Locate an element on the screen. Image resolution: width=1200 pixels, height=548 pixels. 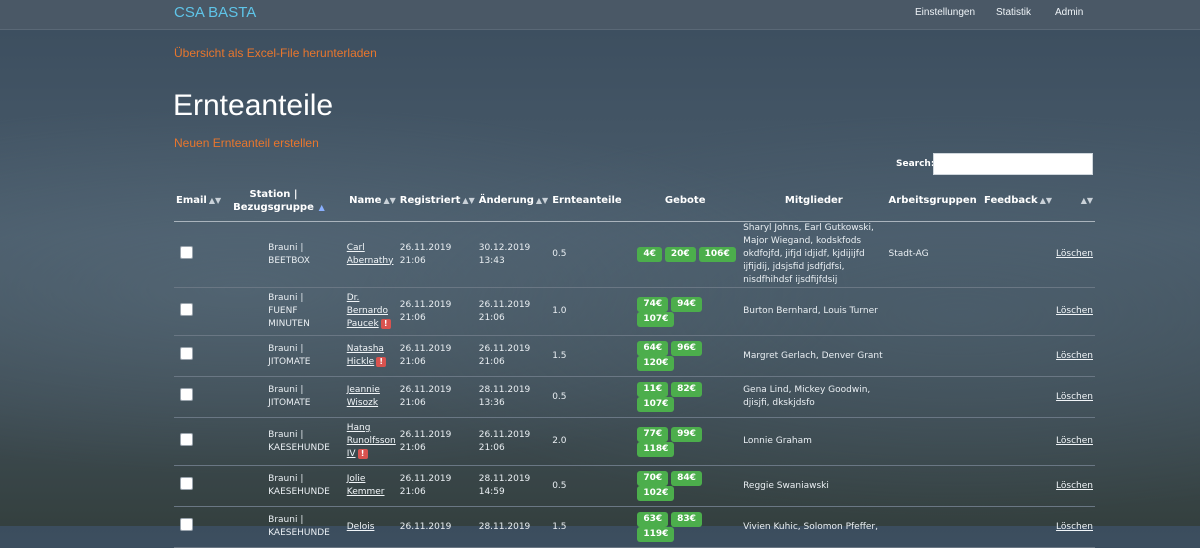
col-name: Name ▲▼ is located at coordinates (366, 201).